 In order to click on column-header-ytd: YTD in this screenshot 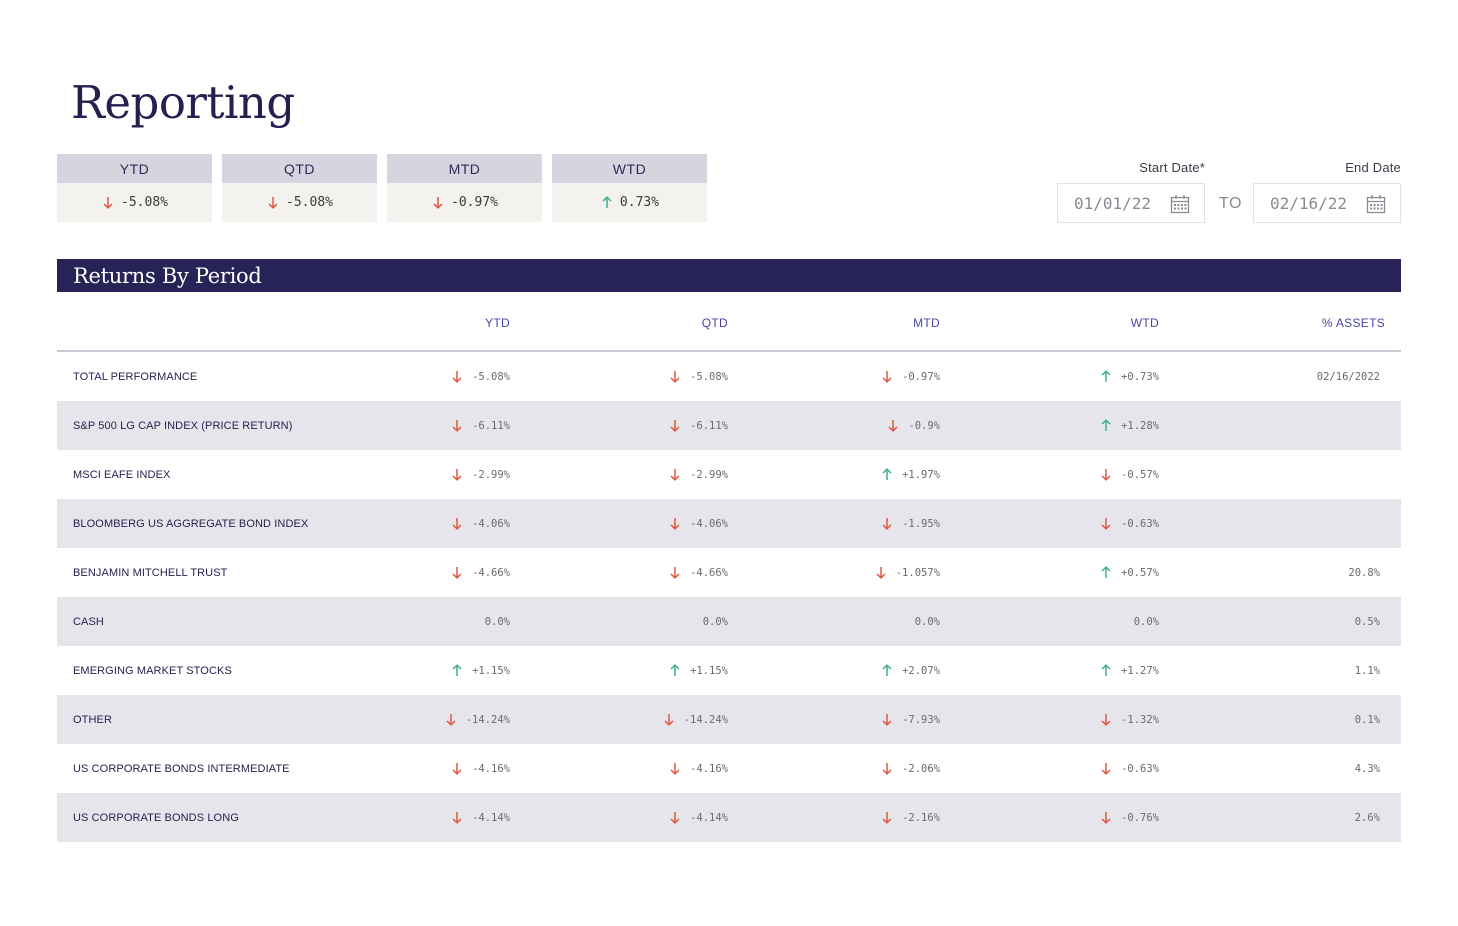, I will do `click(497, 323)`.